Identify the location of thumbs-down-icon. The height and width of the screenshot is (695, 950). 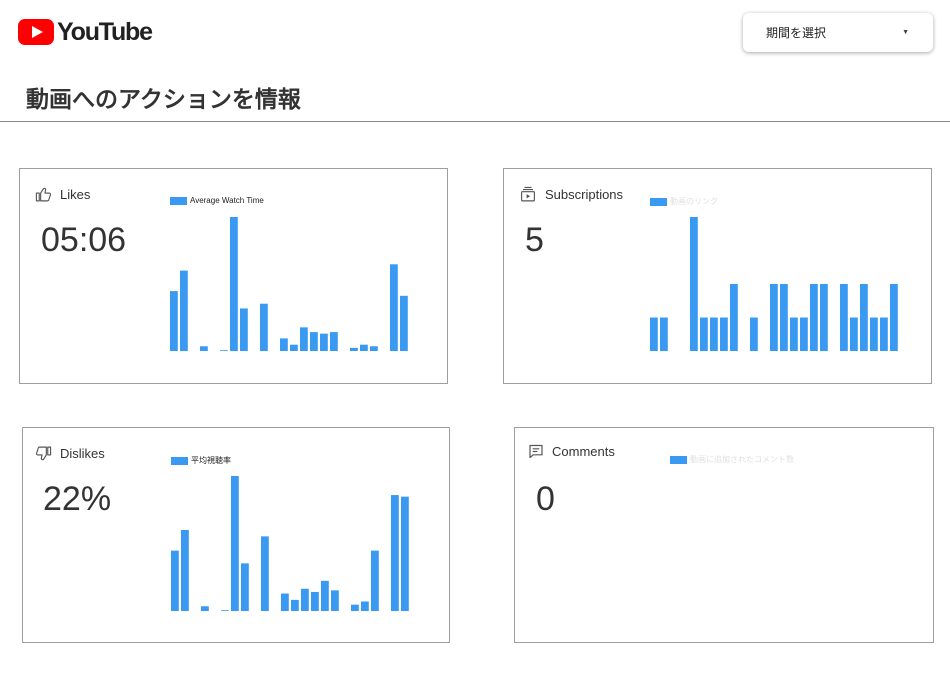
(43, 453).